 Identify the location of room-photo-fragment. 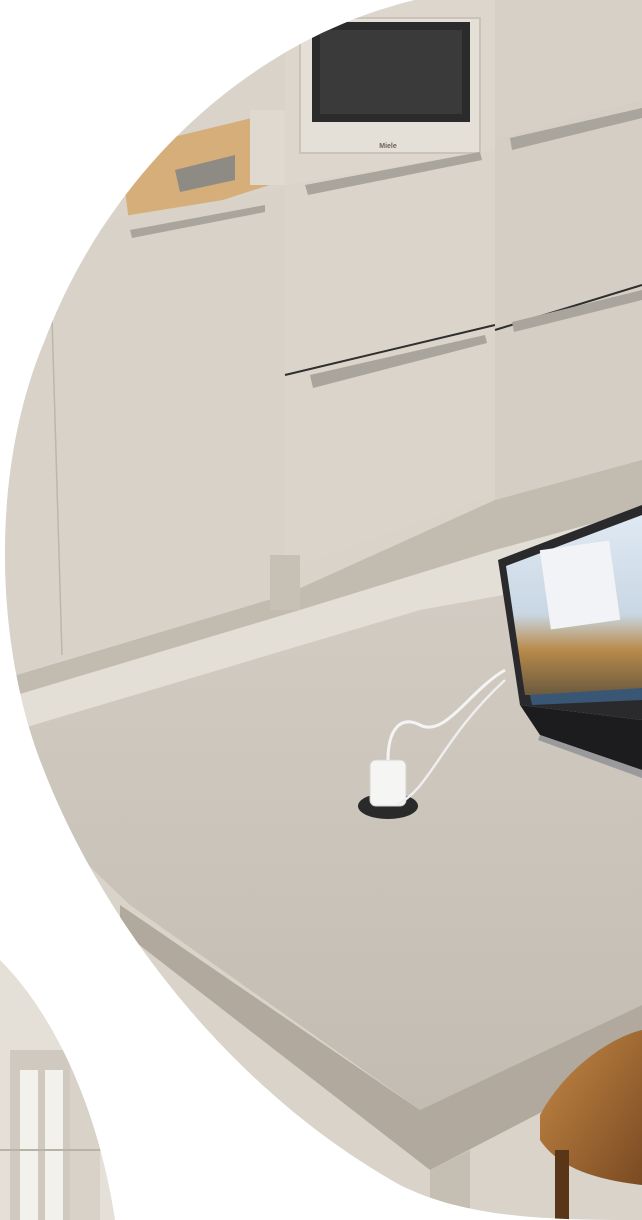
(57, 1090).